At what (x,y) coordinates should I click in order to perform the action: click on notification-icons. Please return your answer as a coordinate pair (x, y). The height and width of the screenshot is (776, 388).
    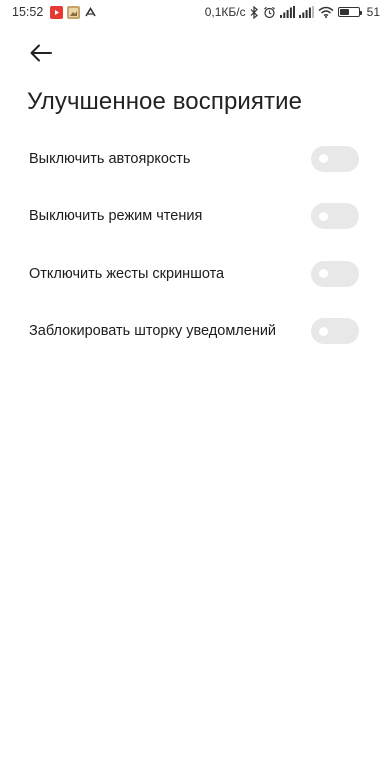
    Looking at the image, I should click on (73, 12).